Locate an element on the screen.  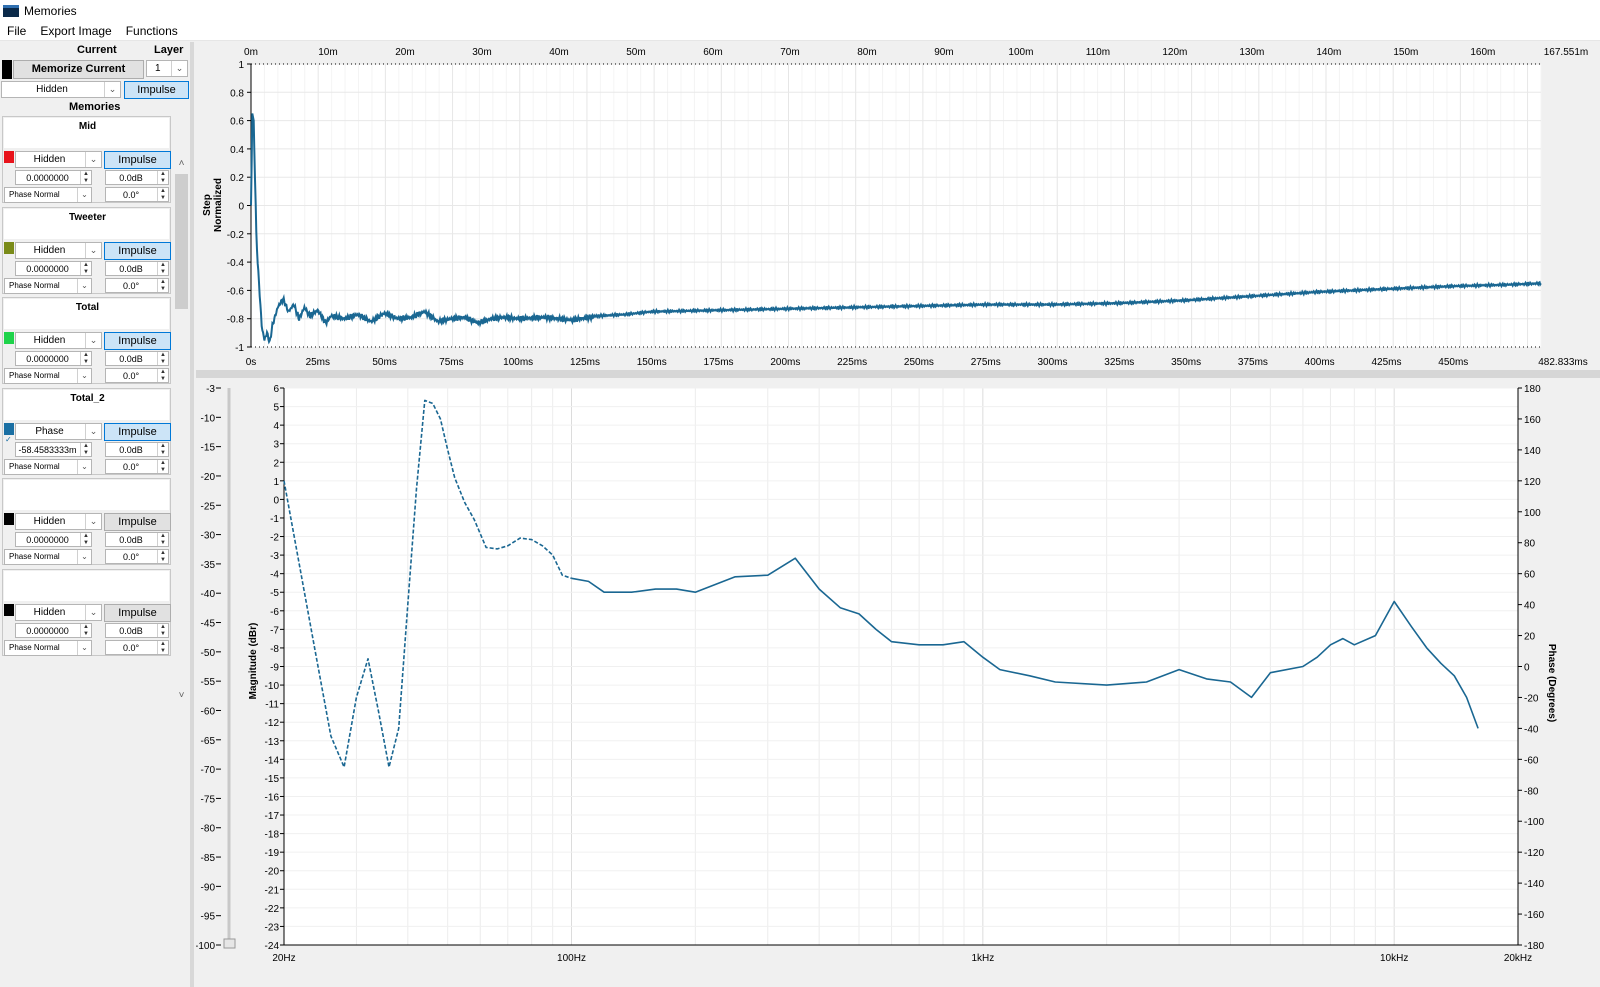
scroll-up-icon: ˄ is located at coordinates (181, 163).